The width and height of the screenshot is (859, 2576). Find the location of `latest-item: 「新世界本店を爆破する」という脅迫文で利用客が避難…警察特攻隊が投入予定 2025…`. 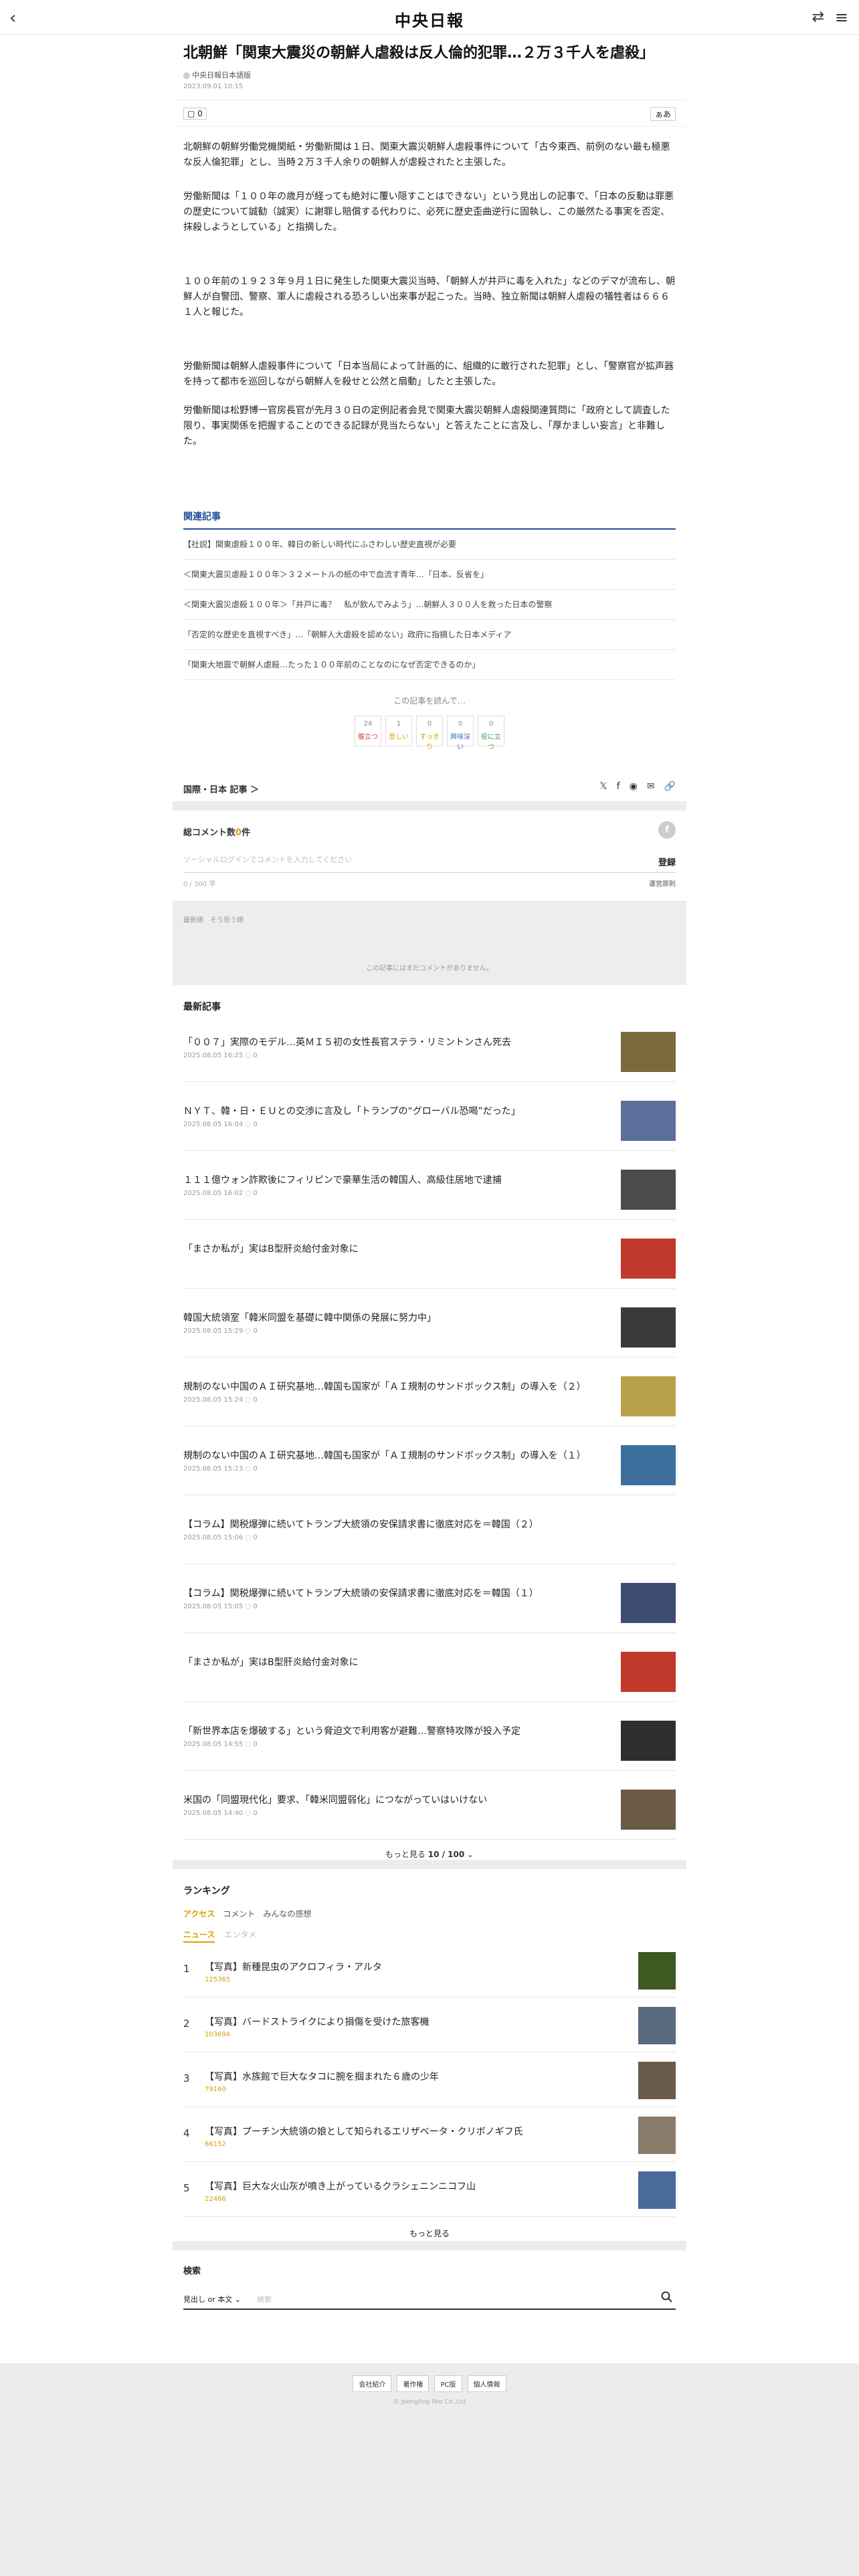

latest-item: 「新世界本店を爆破する」という脅迫文で利用客が避難…警察特攻隊が投入予定 2025… is located at coordinates (429, 1736).